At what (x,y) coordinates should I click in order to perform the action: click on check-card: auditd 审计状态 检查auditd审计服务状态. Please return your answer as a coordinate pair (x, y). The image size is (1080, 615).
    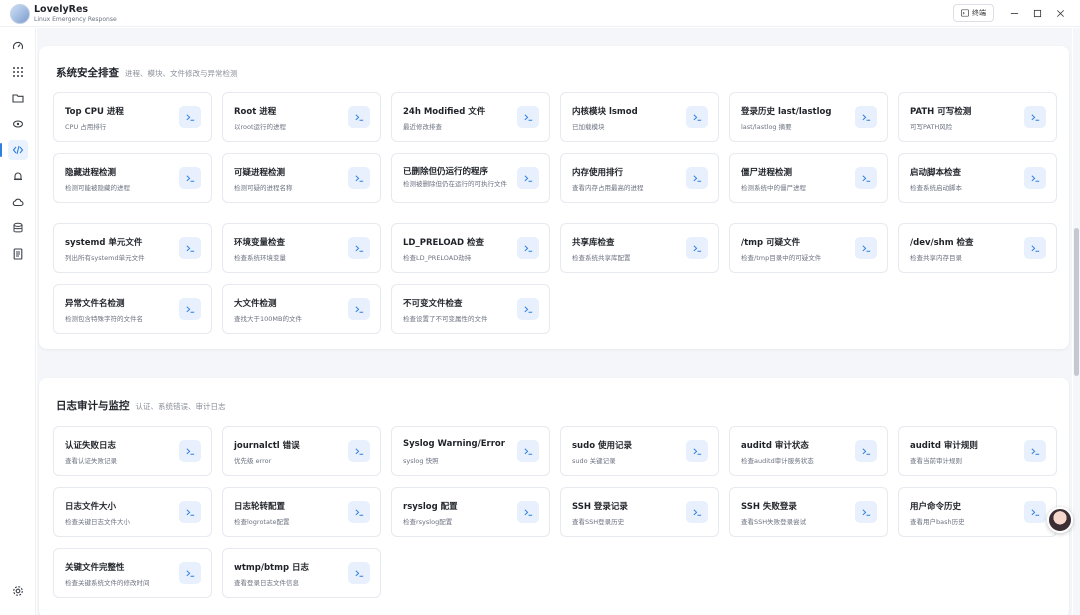
    Looking at the image, I should click on (808, 451).